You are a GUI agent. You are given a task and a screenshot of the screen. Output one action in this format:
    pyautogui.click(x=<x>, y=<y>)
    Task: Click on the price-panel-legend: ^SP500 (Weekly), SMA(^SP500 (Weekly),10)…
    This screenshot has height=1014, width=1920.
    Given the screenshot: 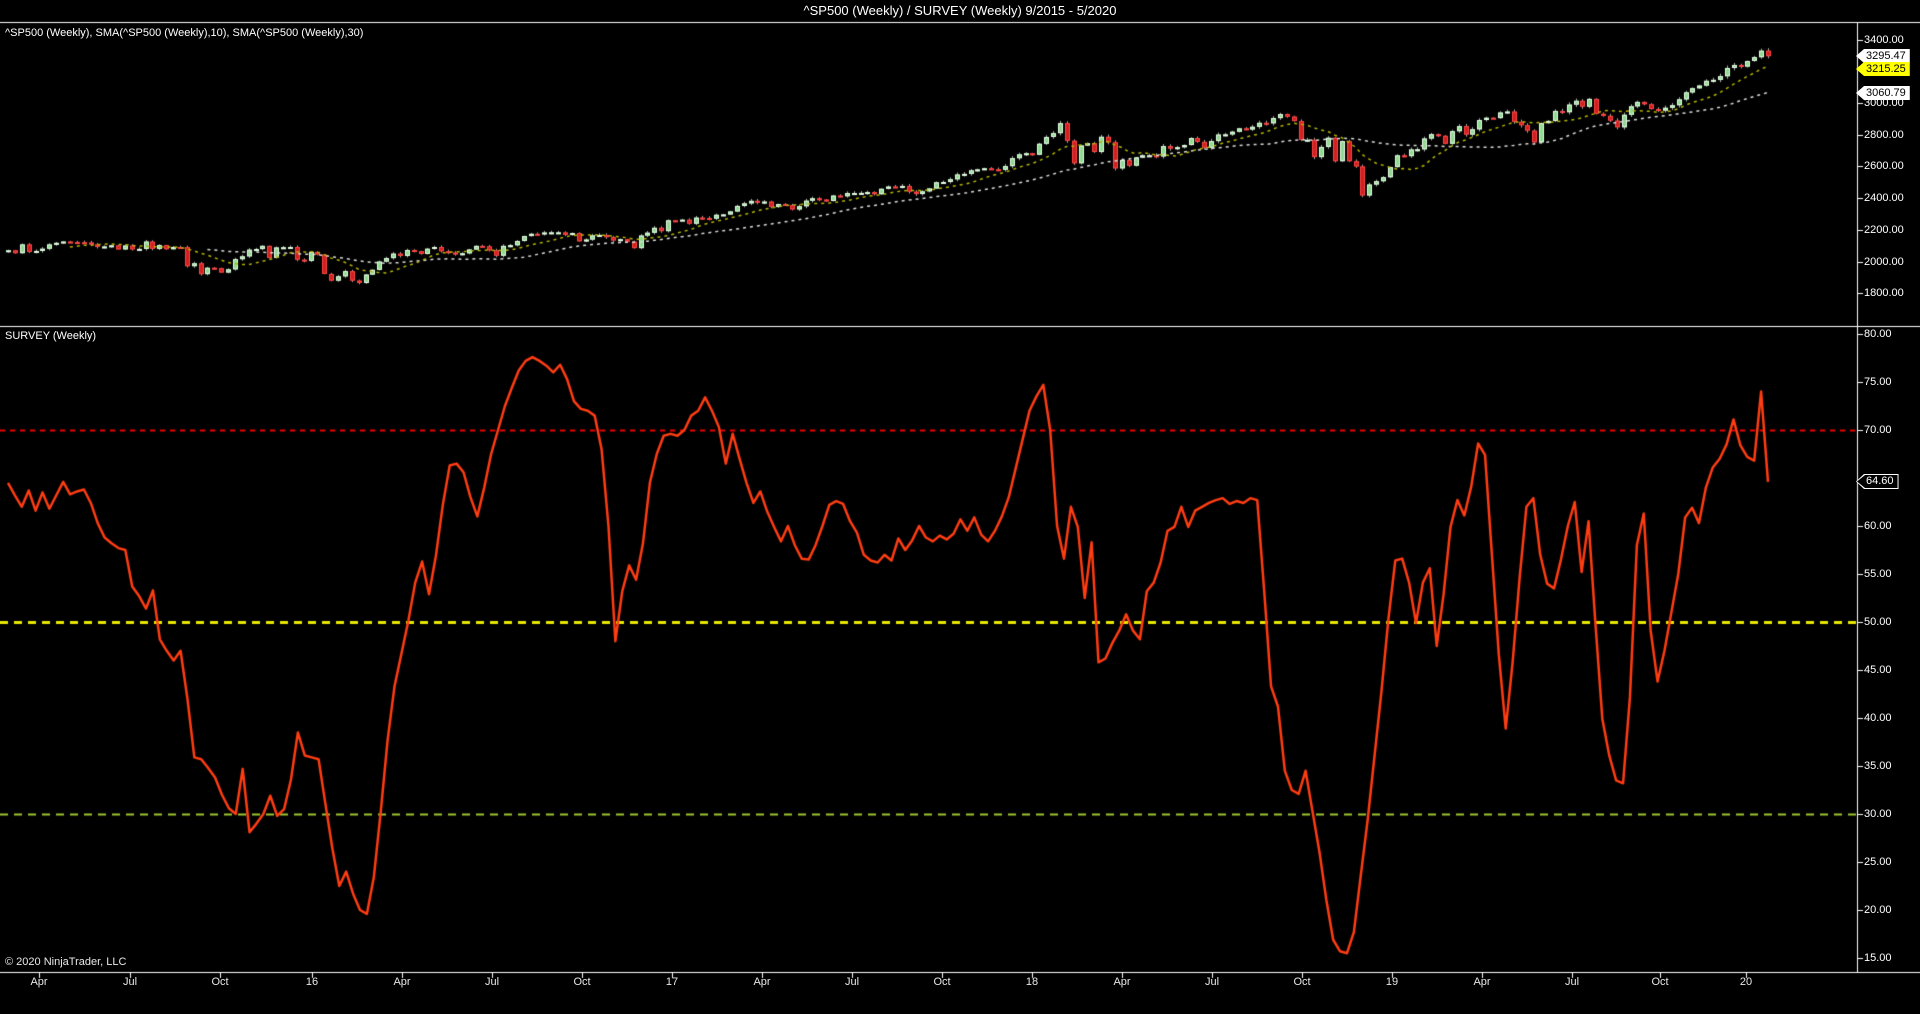 What is the action you would take?
    pyautogui.click(x=184, y=33)
    